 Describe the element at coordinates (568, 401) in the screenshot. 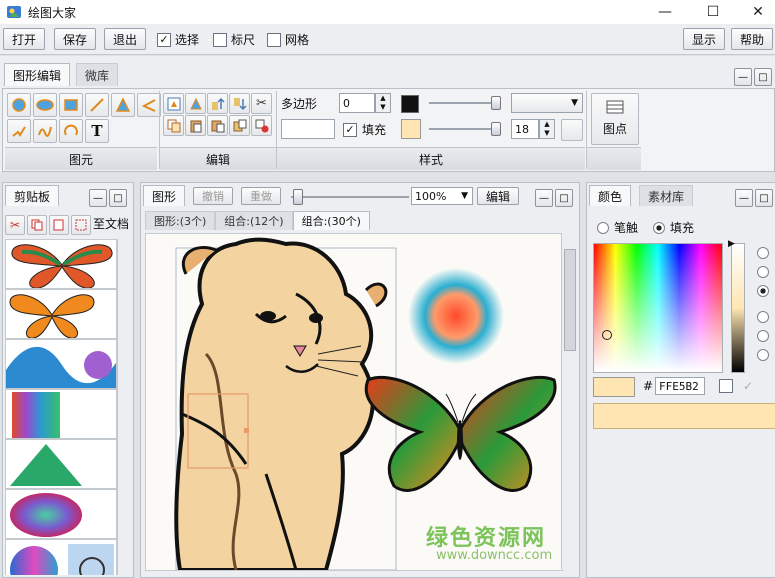

I see `canvas-vertical-scrollbar` at that location.